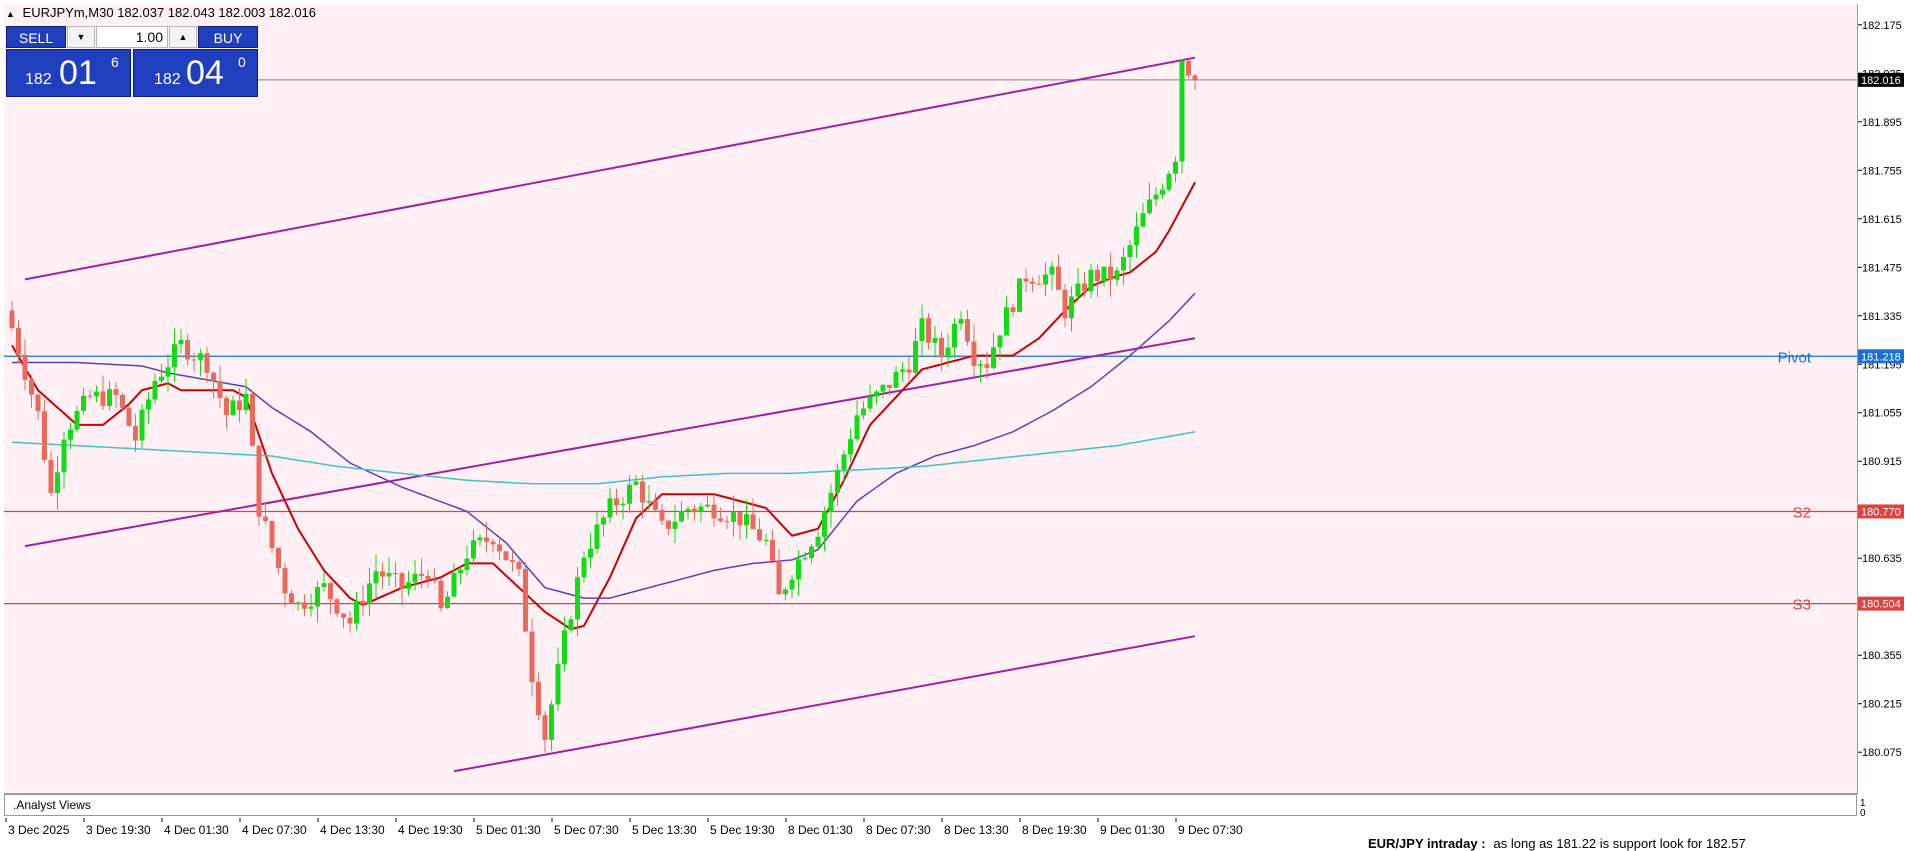  I want to click on buy-price-box: 182 04 0, so click(195, 73).